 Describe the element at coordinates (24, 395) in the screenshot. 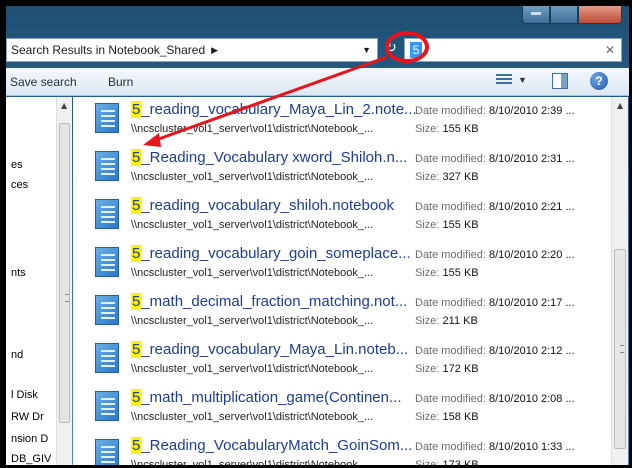

I see `nav-item: l Disk` at that location.